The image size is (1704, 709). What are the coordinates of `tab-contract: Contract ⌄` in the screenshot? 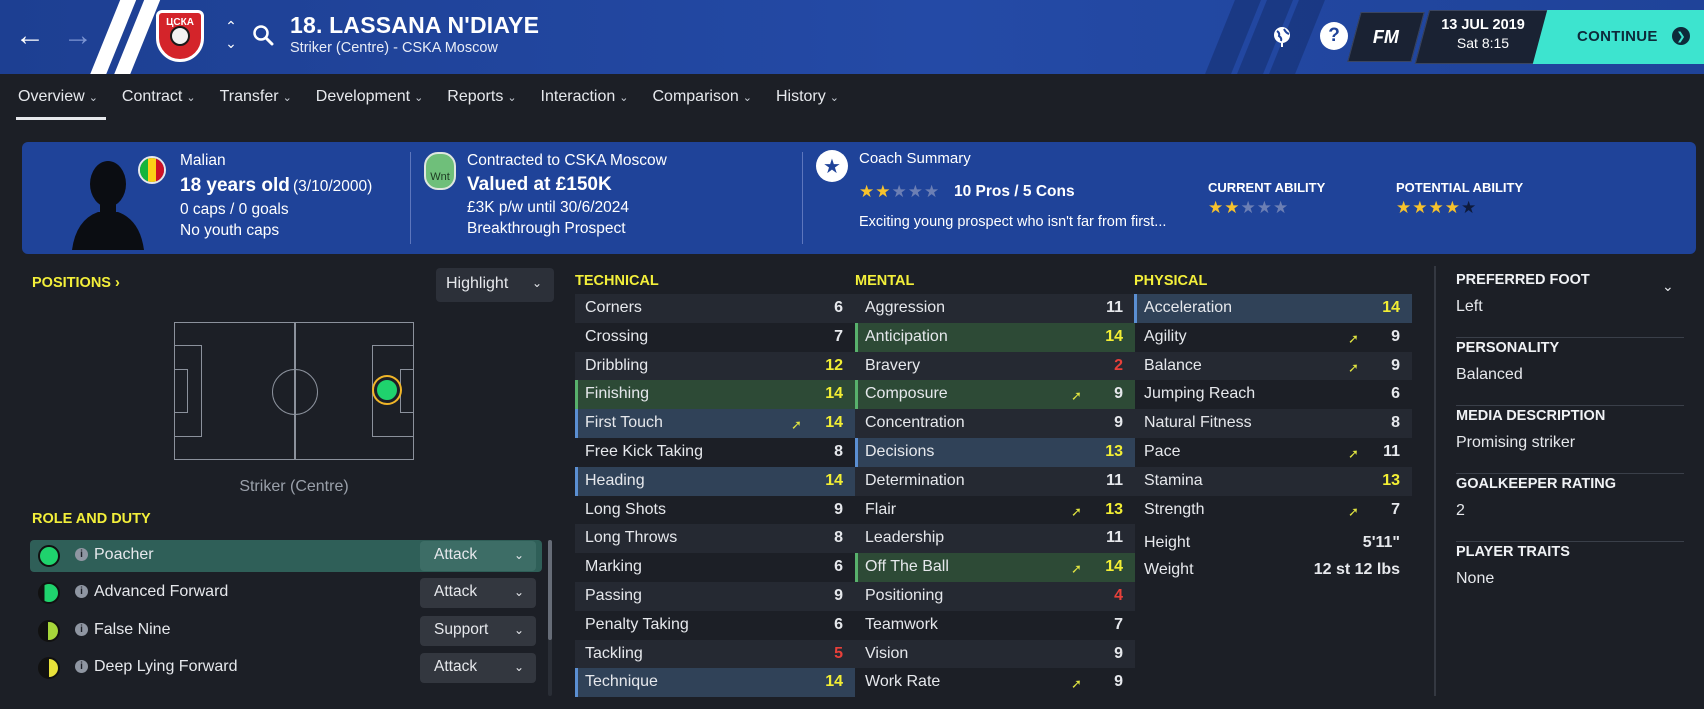 It's located at (164, 102).